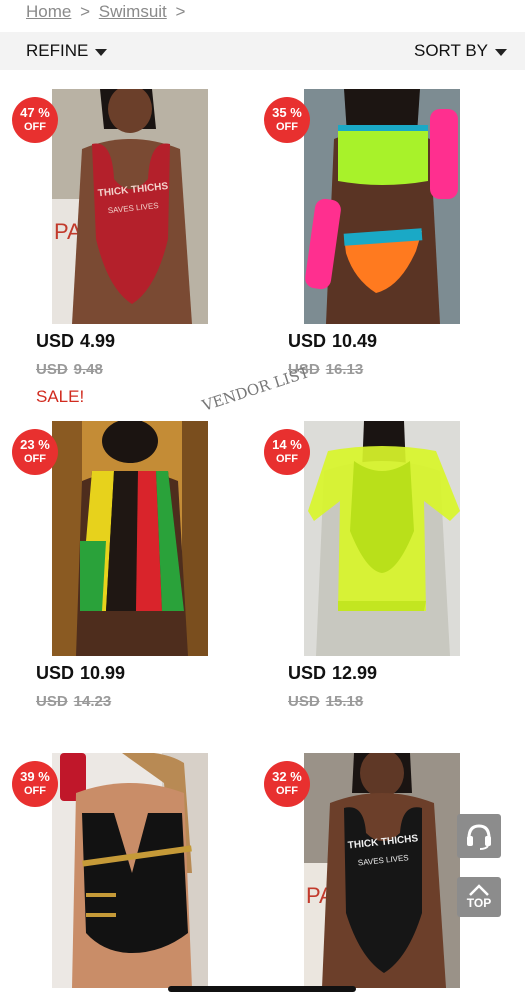  Describe the element at coordinates (35, 444) in the screenshot. I see `discount-percent: 23 %` at that location.